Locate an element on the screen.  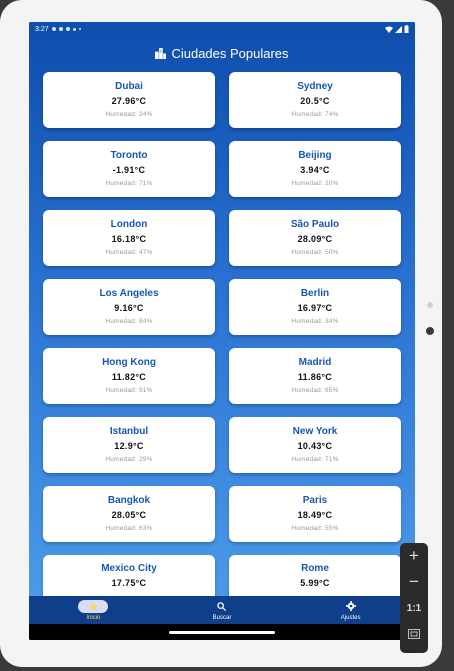
zoom-1to1-button: 1:1 is located at coordinates (414, 608).